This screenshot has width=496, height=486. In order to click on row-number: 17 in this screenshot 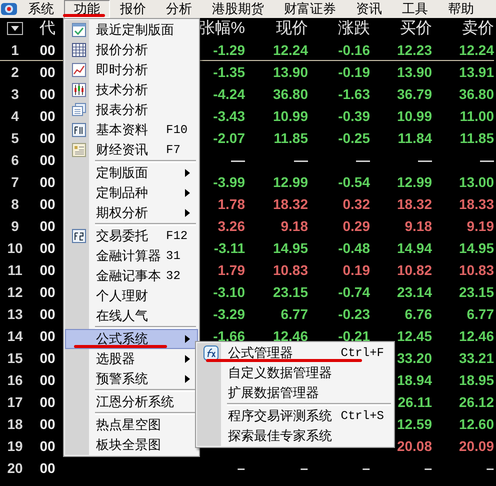, I will do `click(15, 402)`.